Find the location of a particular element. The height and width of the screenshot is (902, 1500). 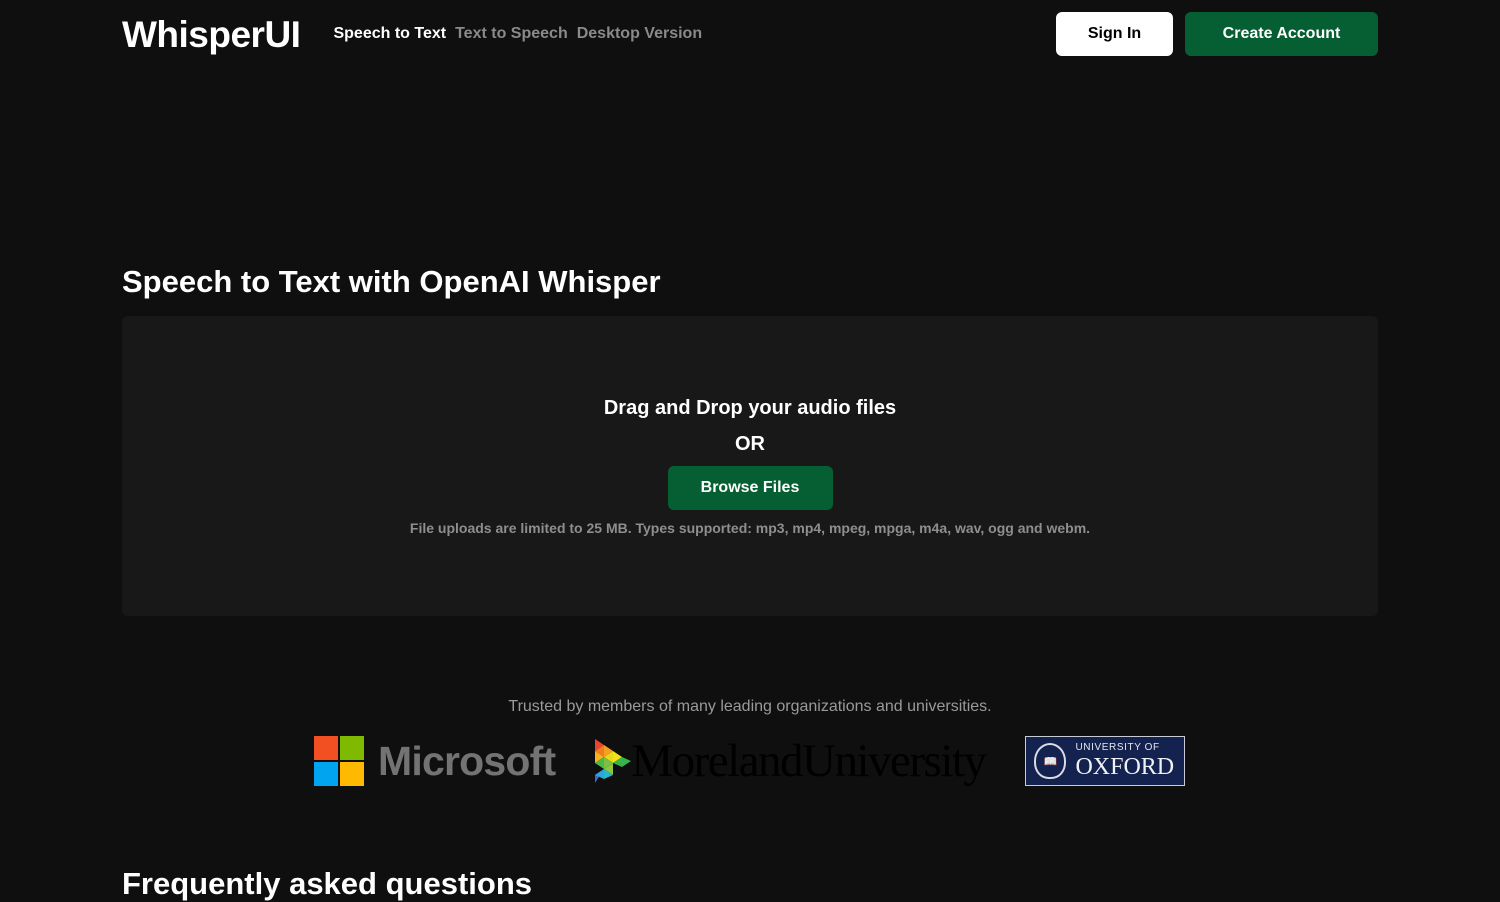

moreland-triangles-icon is located at coordinates (613, 761).